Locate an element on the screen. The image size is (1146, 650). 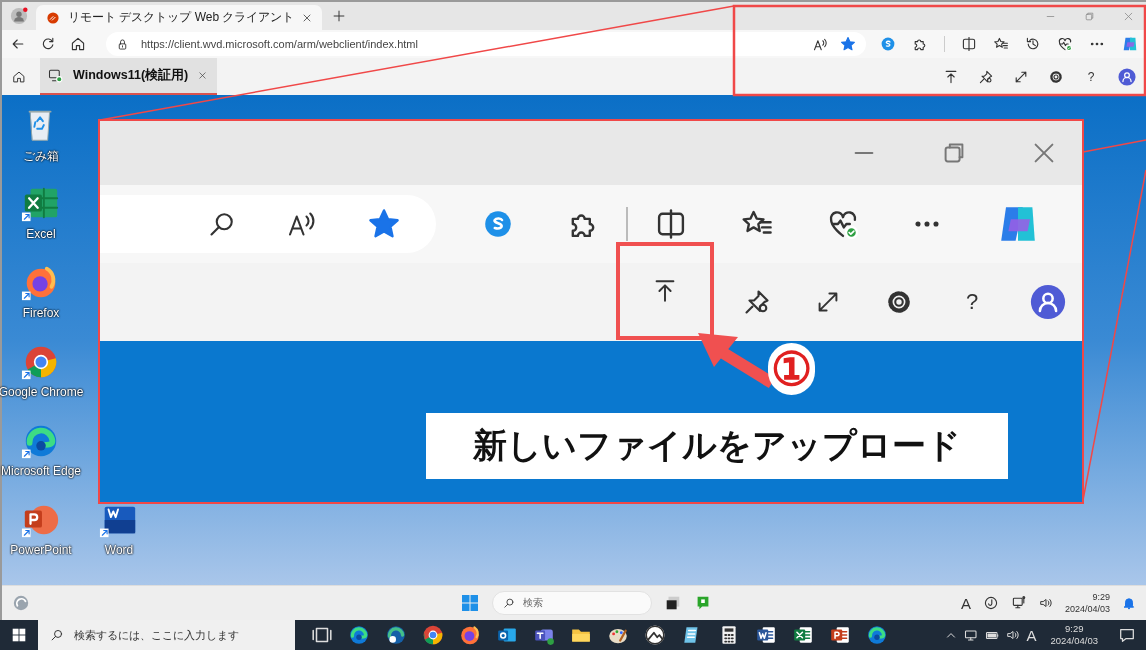
desktop-icon-label: ごみ箱 is located at coordinates (41, 156).